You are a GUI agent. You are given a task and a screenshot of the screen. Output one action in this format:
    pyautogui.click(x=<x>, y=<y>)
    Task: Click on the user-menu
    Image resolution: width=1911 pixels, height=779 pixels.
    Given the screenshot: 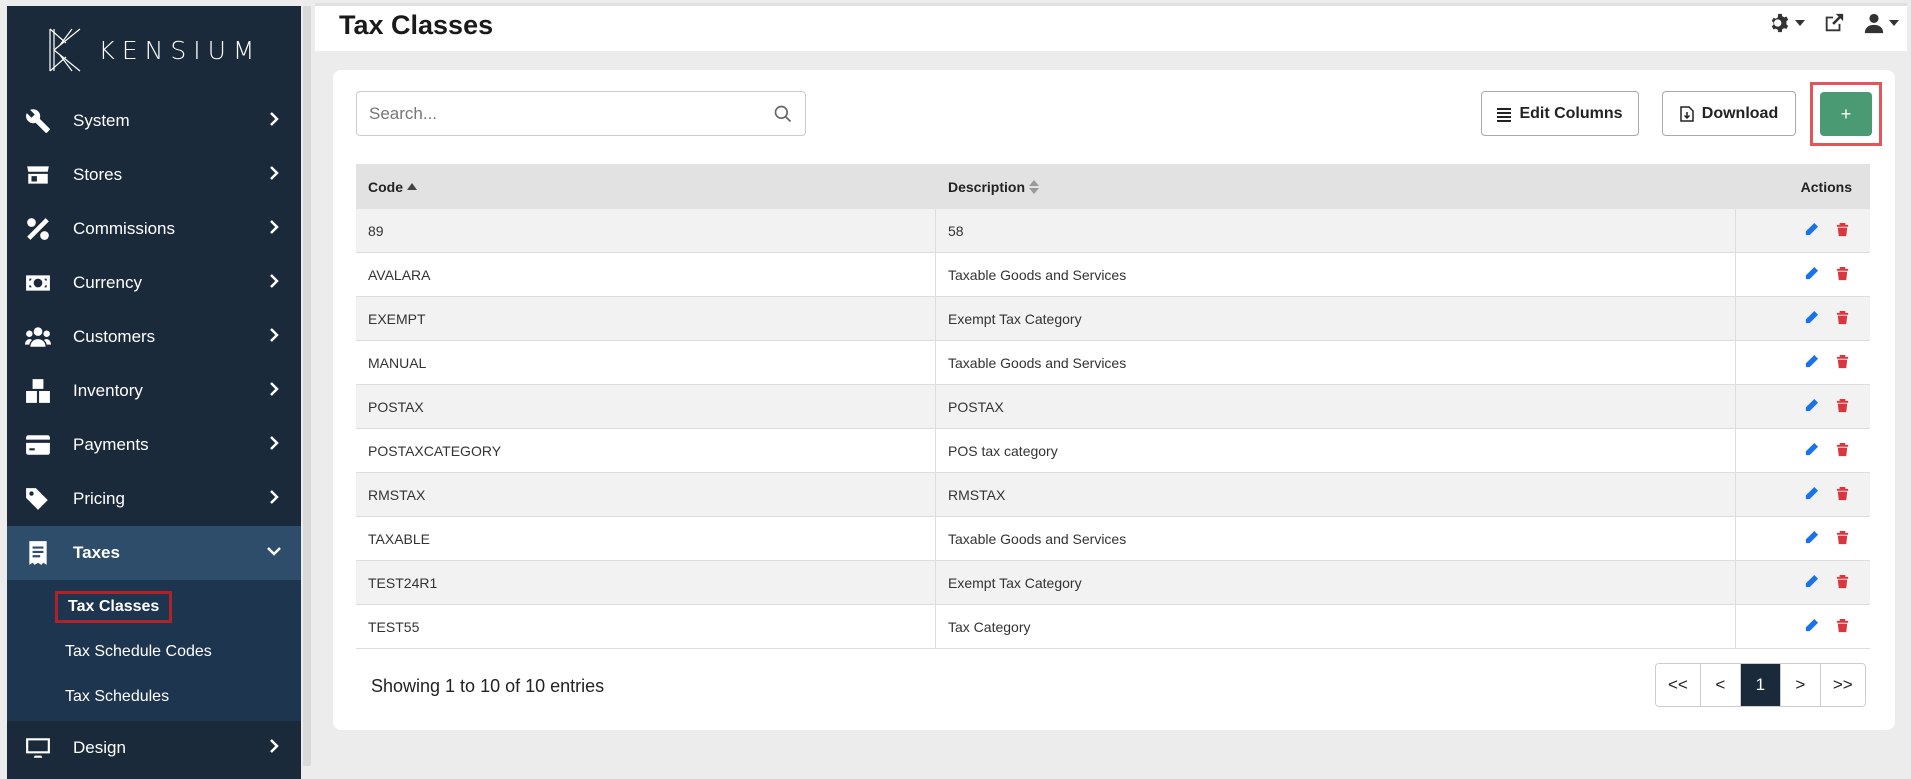 What is the action you would take?
    pyautogui.click(x=1881, y=23)
    